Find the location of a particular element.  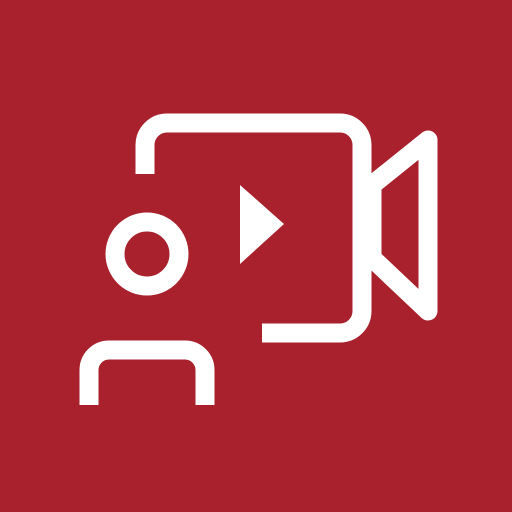

camera-lens-icon is located at coordinates (400, 225).